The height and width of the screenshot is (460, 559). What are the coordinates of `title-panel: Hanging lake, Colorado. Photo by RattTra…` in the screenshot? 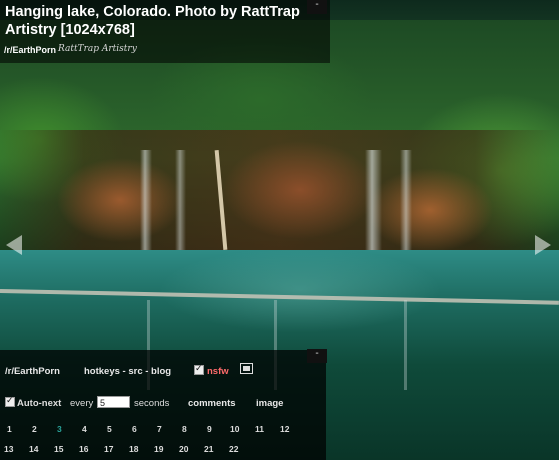 It's located at (165, 31).